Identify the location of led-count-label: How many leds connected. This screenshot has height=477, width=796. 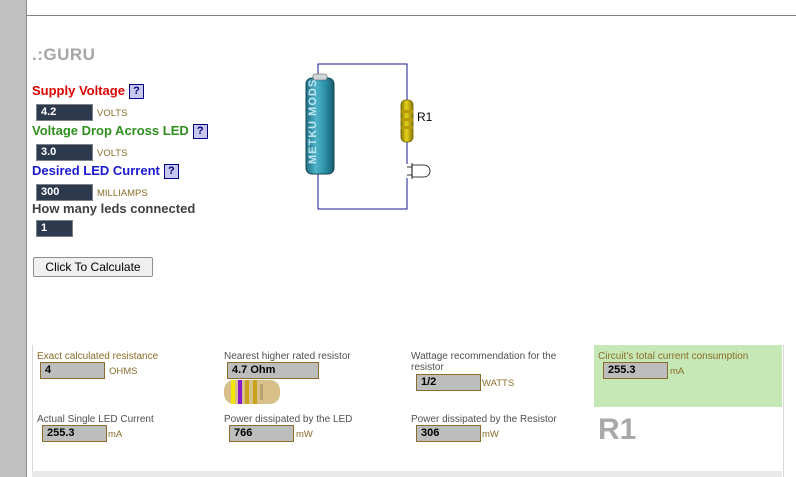
(114, 208).